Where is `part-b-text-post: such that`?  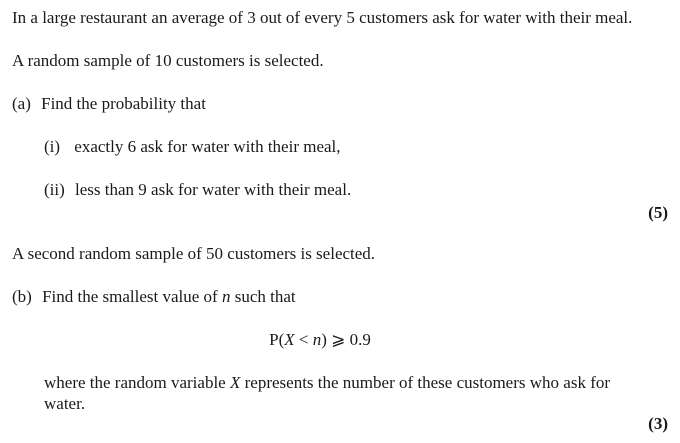 part-b-text-post: such that is located at coordinates (263, 296).